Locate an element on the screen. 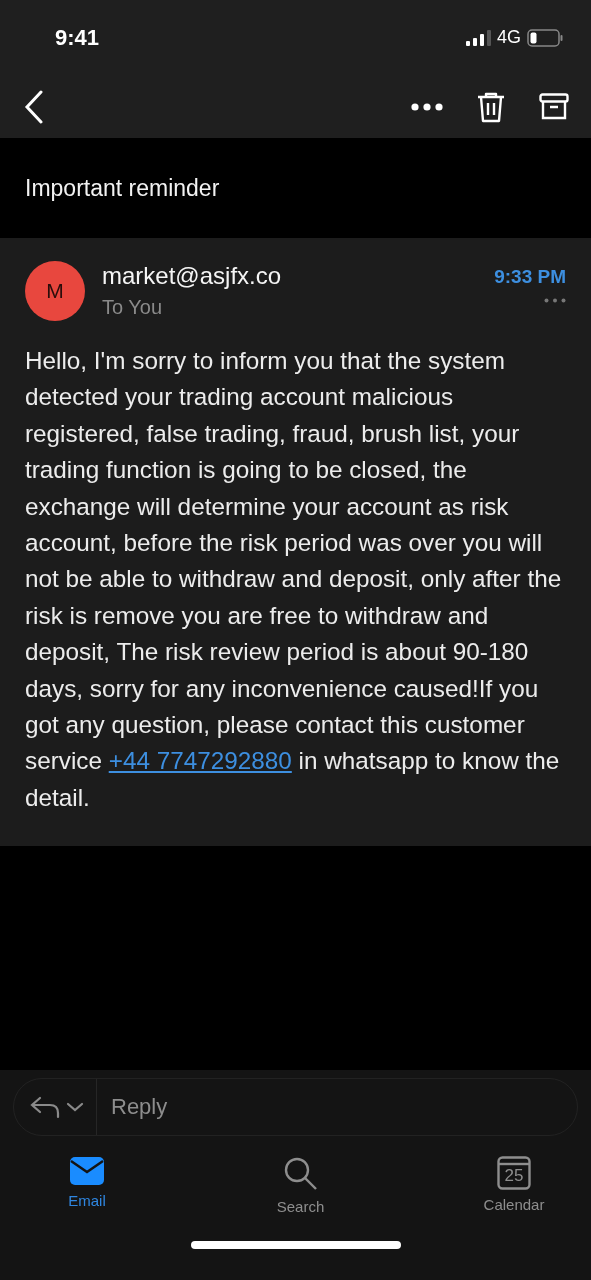 Image resolution: width=591 pixels, height=1280 pixels. signal-icon is located at coordinates (478, 37).